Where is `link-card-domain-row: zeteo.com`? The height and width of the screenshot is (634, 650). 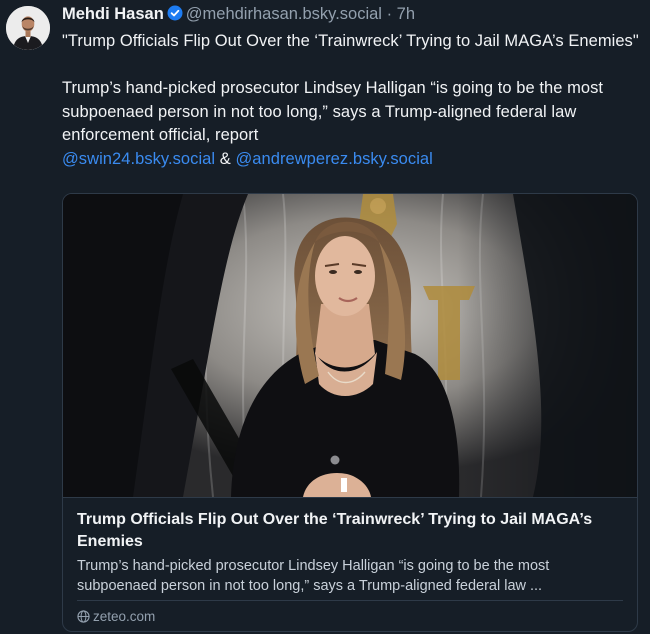
link-card-domain-row: zeteo.com is located at coordinates (116, 618).